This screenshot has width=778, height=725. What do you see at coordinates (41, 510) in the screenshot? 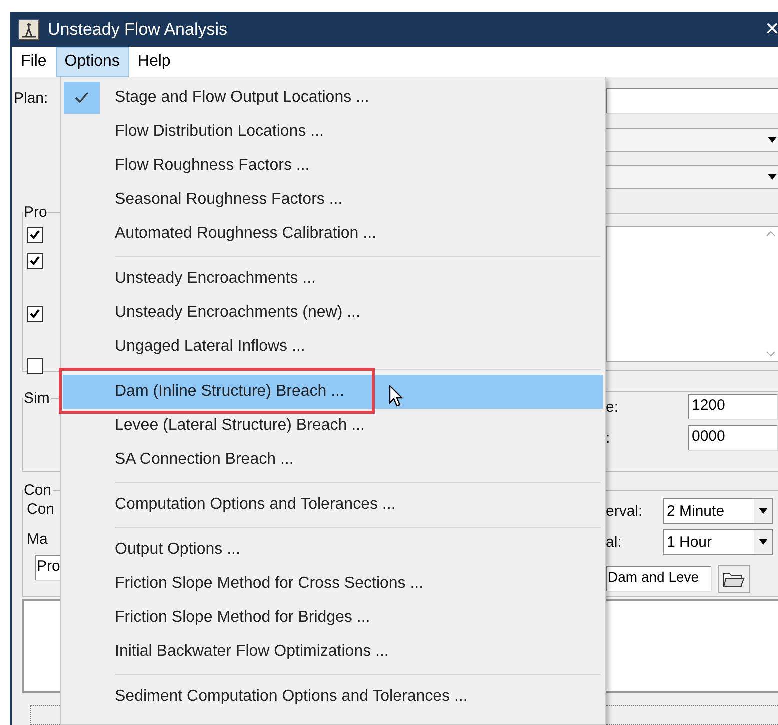
I see `field-label: Con` at bounding box center [41, 510].